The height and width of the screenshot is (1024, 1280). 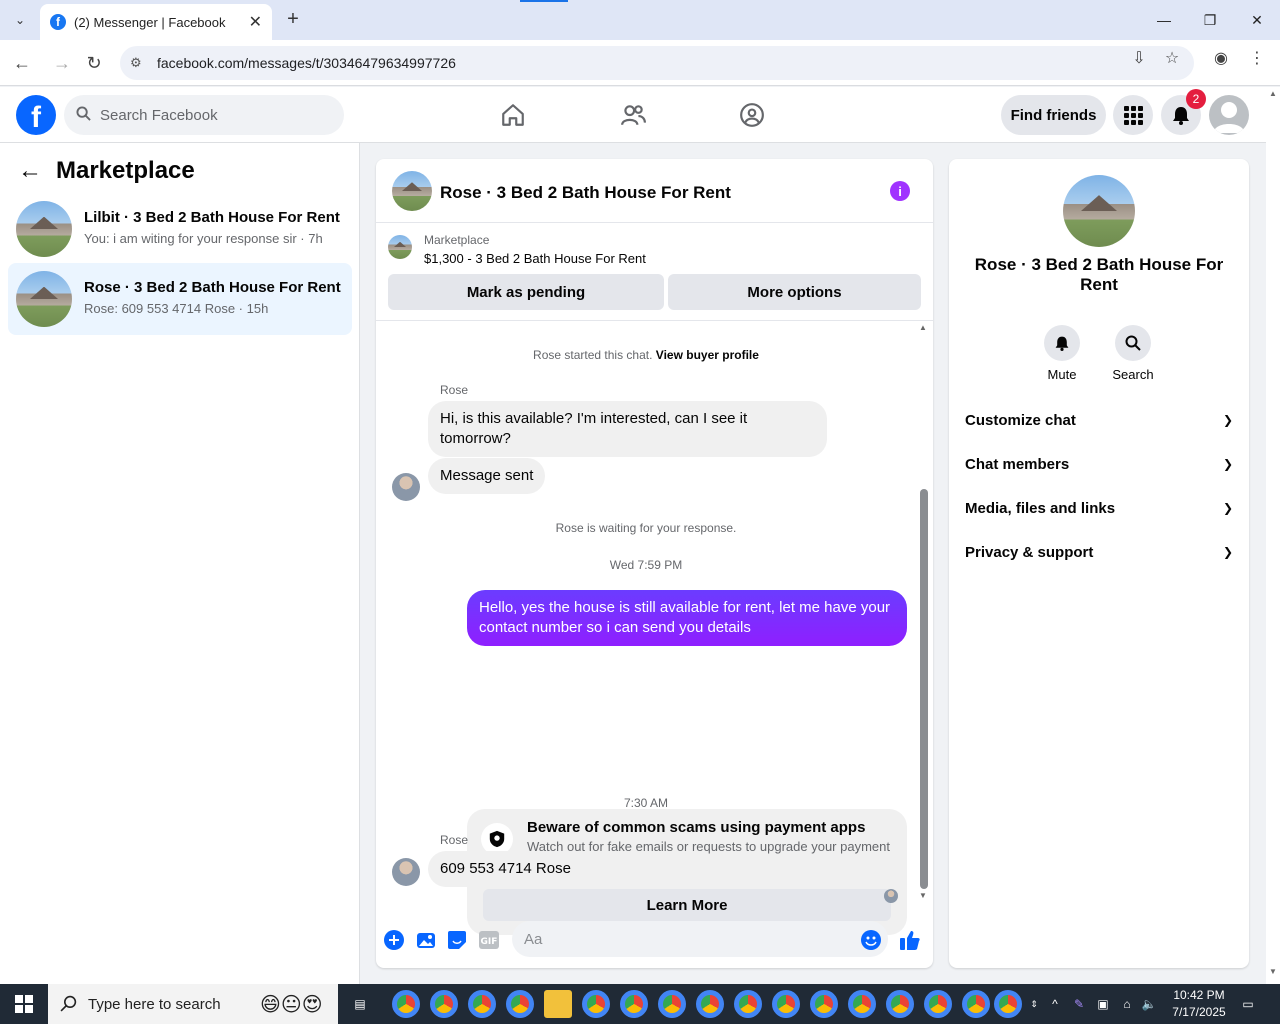 I want to click on find-friends-button: Find friends, so click(x=1053, y=115).